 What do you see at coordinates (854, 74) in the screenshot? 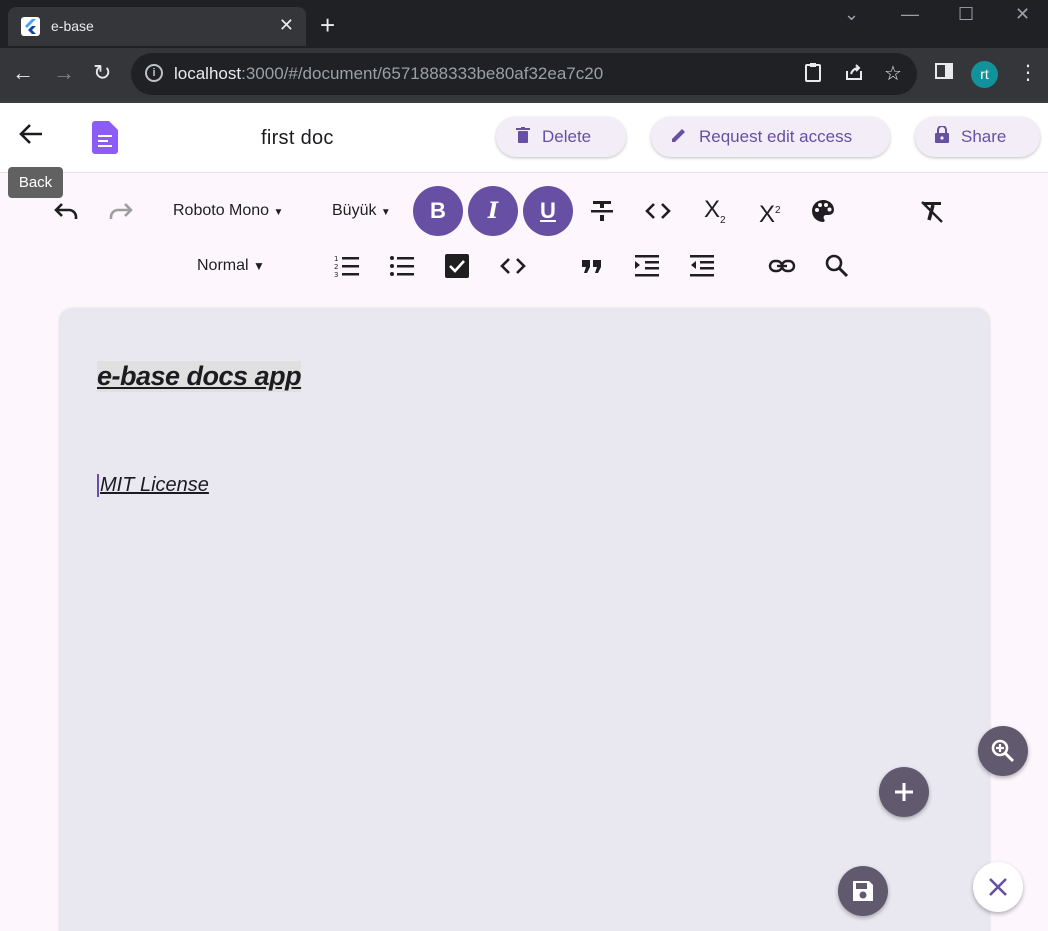
I see `share-page-icon` at bounding box center [854, 74].